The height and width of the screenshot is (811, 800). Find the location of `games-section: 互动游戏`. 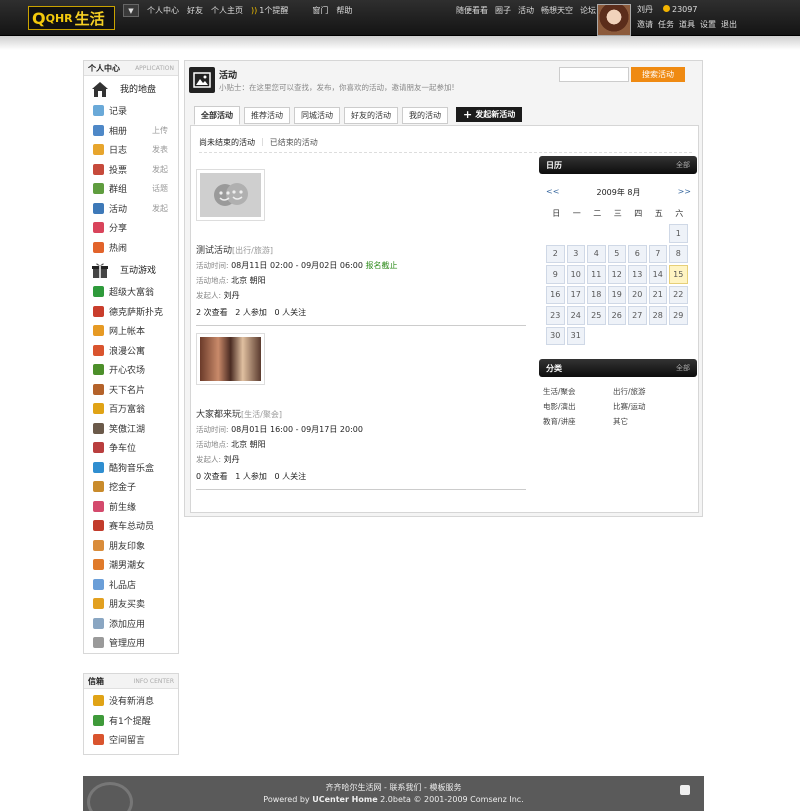

games-section: 互动游戏 is located at coordinates (131, 269).